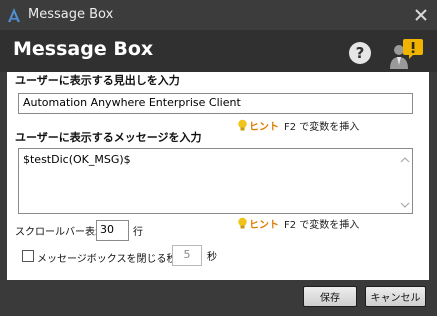  I want to click on window-title: Message Box, so click(71, 14).